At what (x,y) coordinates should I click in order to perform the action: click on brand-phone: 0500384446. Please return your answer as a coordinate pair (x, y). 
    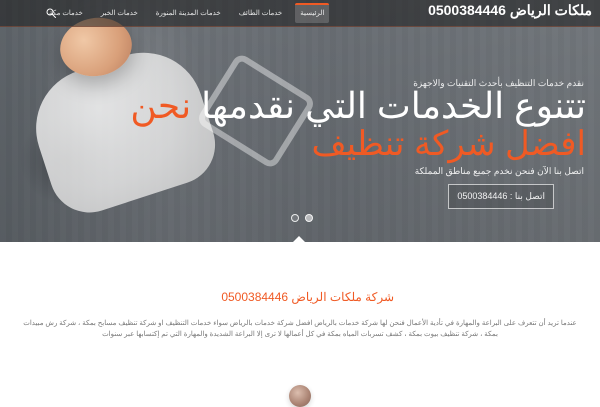
    Looking at the image, I should click on (467, 10).